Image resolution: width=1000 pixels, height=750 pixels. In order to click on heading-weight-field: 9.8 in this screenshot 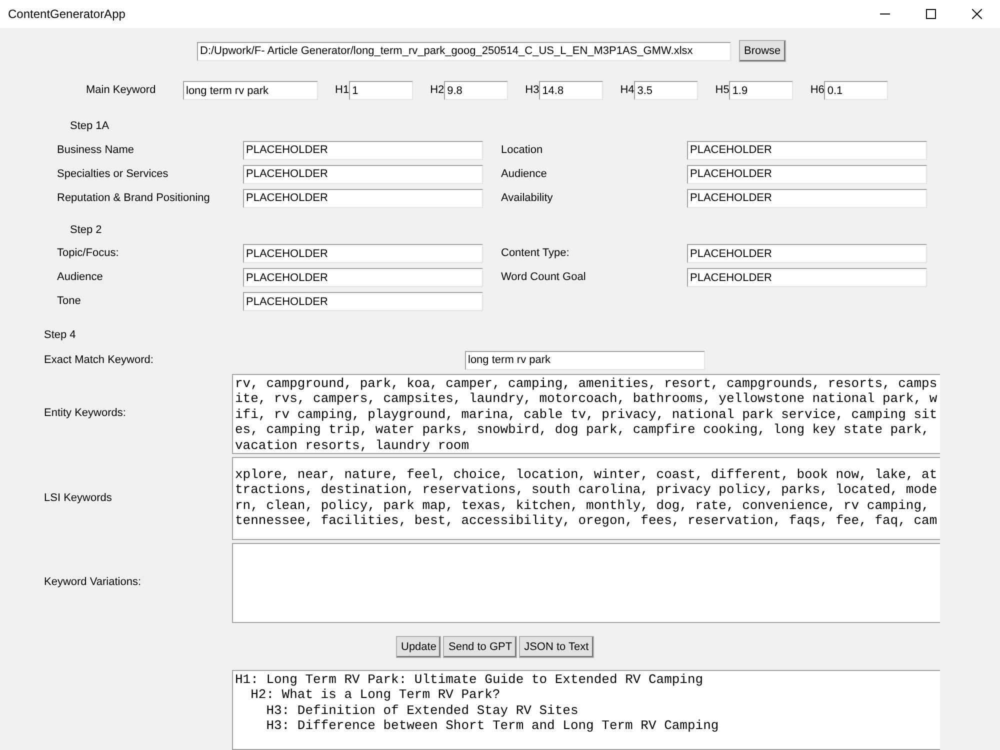, I will do `click(476, 90)`.